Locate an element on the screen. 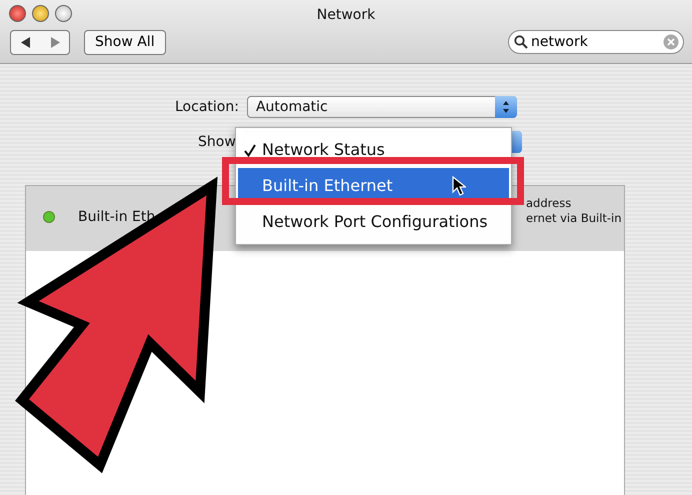 The width and height of the screenshot is (692, 495). show-label: Show is located at coordinates (217, 142).